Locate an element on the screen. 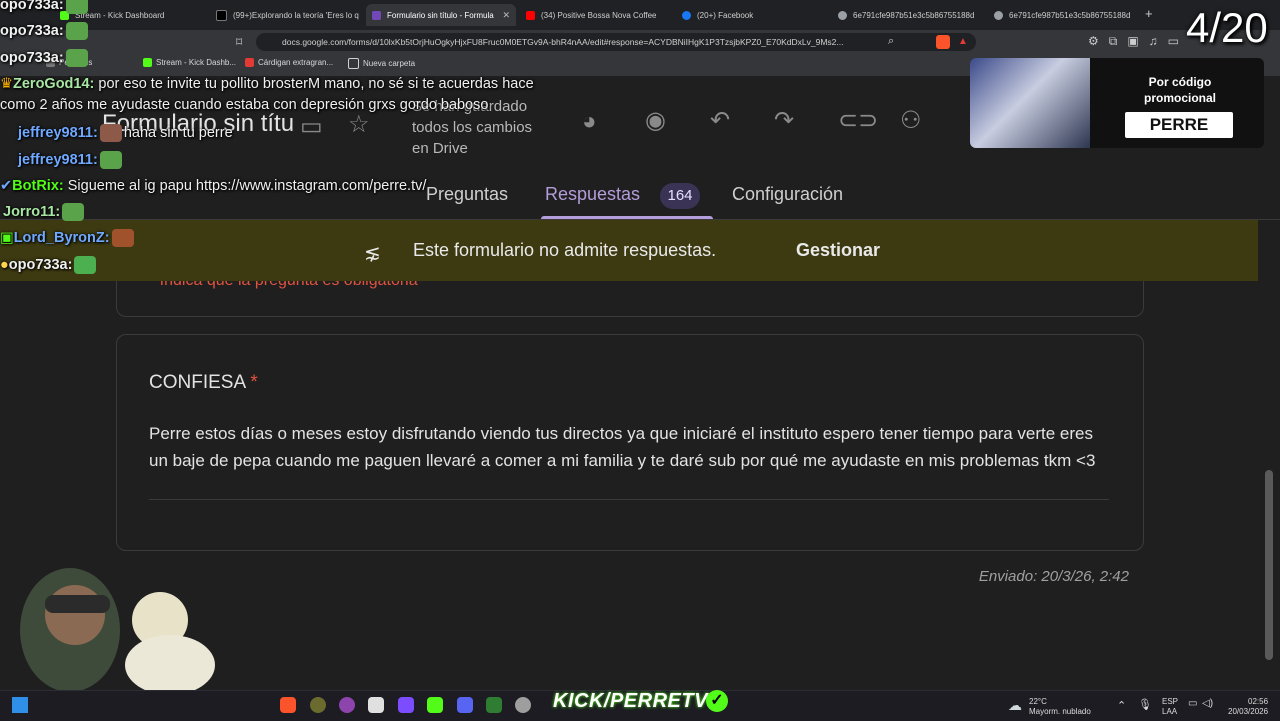 The image size is (1280, 721). undo-icon: ↶ is located at coordinates (720, 120).